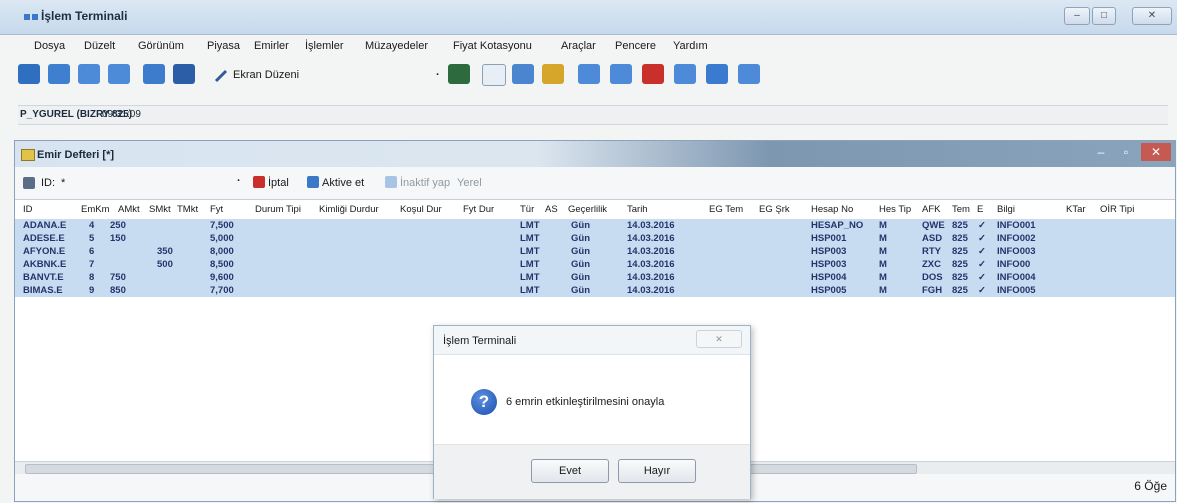 This screenshot has height=503, width=1177. I want to click on cell-id: ADANA.E, so click(45, 225).